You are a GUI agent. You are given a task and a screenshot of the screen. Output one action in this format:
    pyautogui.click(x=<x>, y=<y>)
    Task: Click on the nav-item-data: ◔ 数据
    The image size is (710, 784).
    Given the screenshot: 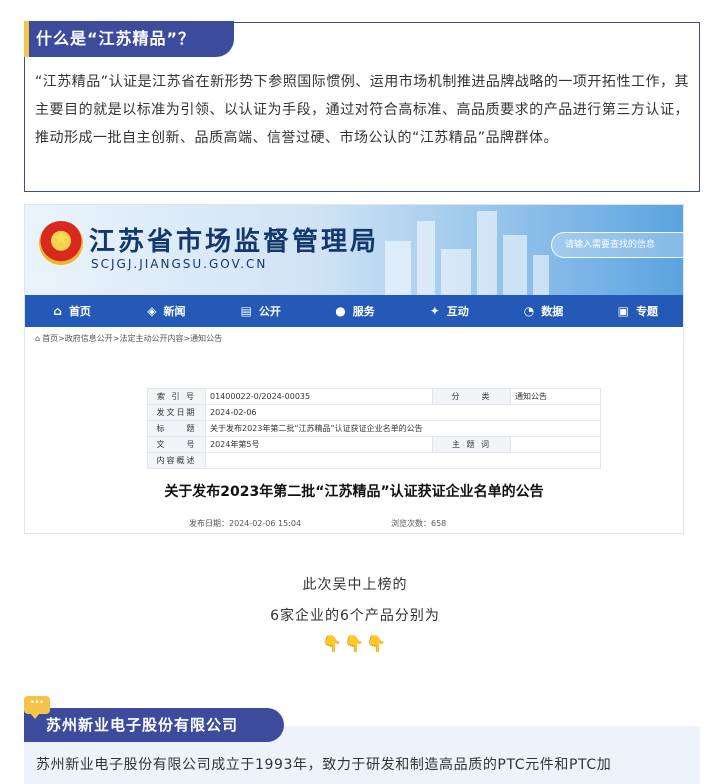 What is the action you would take?
    pyautogui.click(x=543, y=311)
    